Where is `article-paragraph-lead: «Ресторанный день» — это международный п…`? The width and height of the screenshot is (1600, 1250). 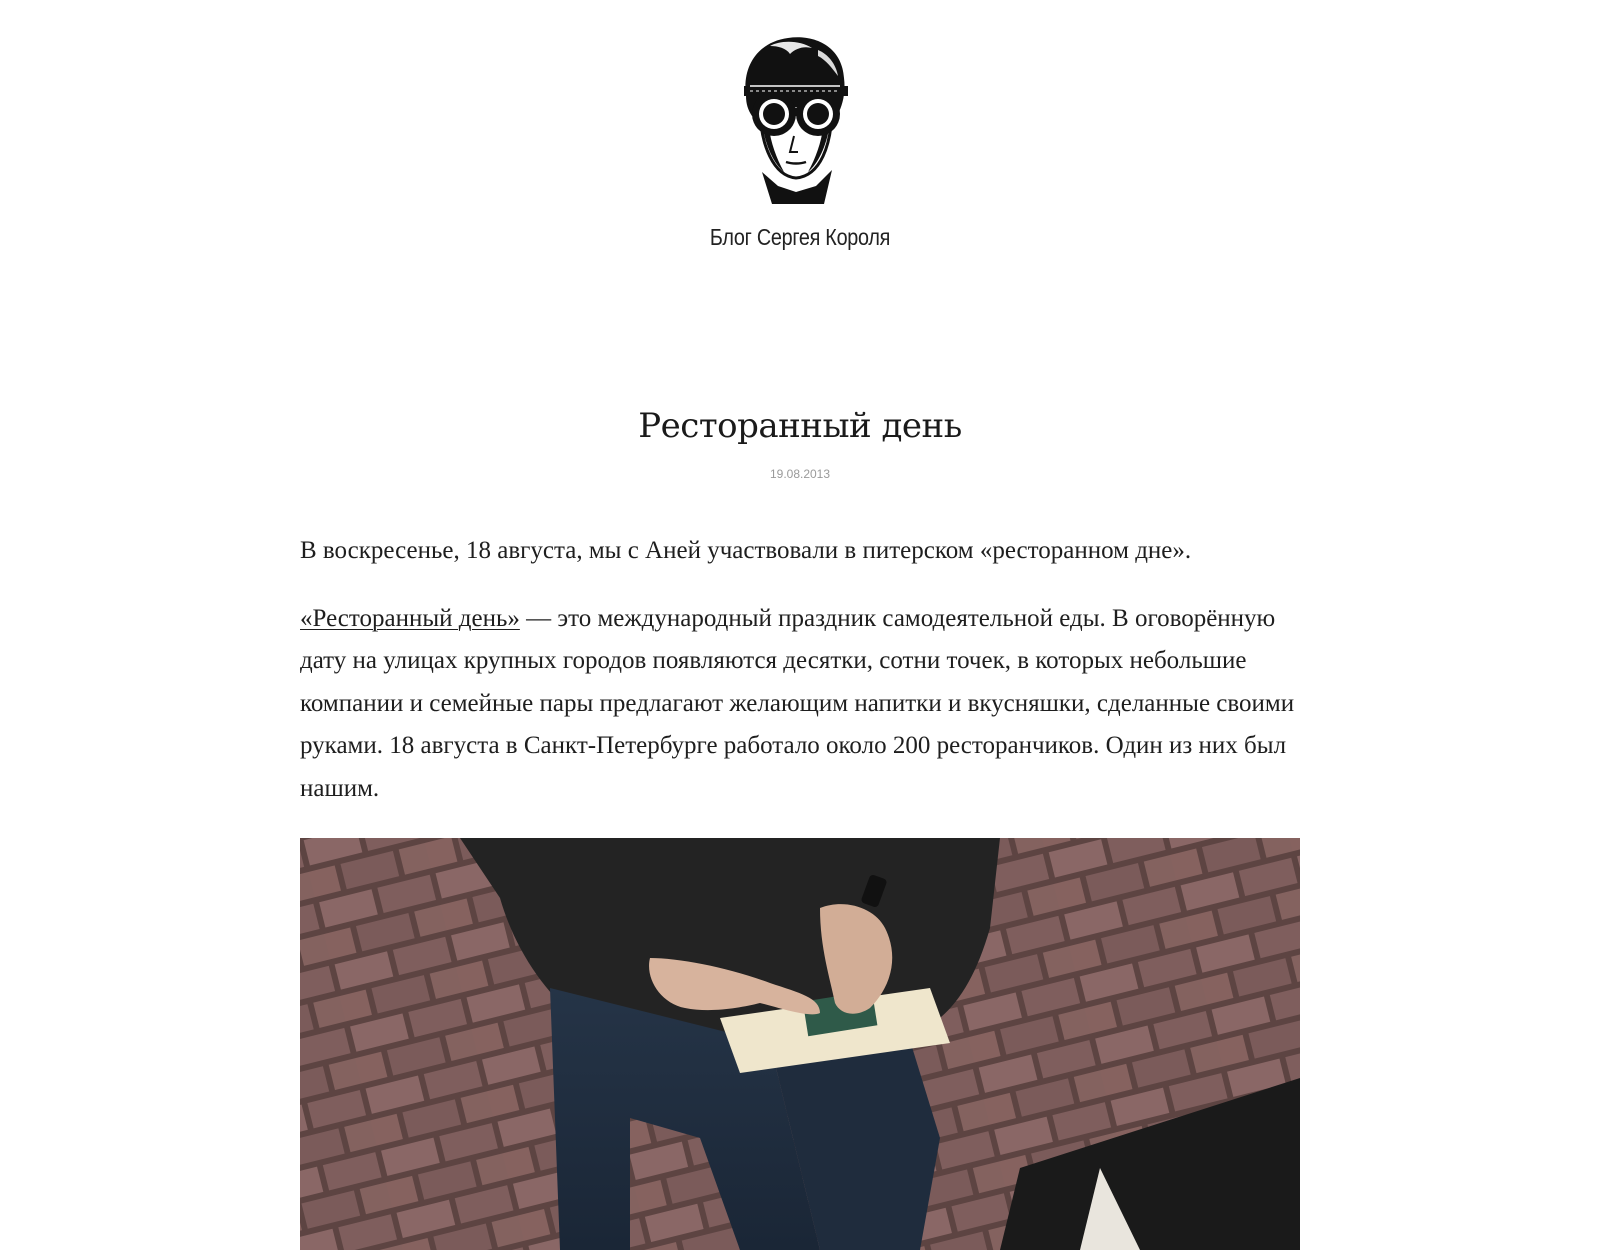
article-paragraph-lead: «Ресторанный день» — это международный п… is located at coordinates (800, 704).